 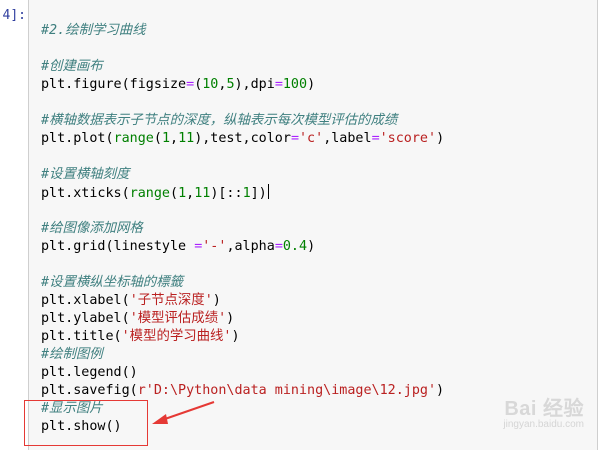 What do you see at coordinates (72, 354) in the screenshot?
I see `code-token: #绘制图例` at bounding box center [72, 354].